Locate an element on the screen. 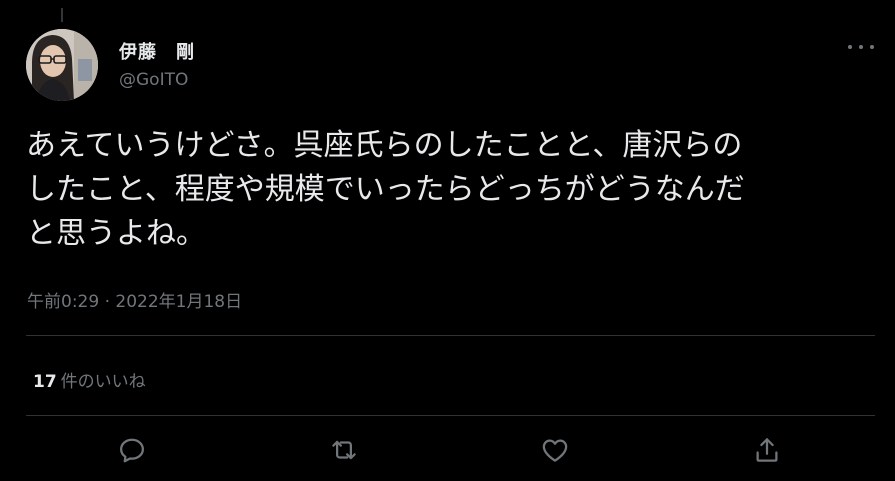  tweet-text-line: あえていうけどさ。呉座氏らのしたことと、唐沢らの is located at coordinates (384, 145).